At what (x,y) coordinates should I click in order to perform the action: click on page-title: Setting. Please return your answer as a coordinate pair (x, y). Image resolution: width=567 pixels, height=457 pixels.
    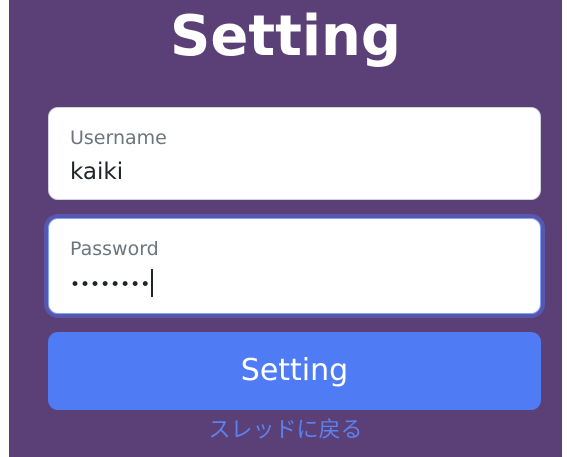
    Looking at the image, I should click on (285, 36).